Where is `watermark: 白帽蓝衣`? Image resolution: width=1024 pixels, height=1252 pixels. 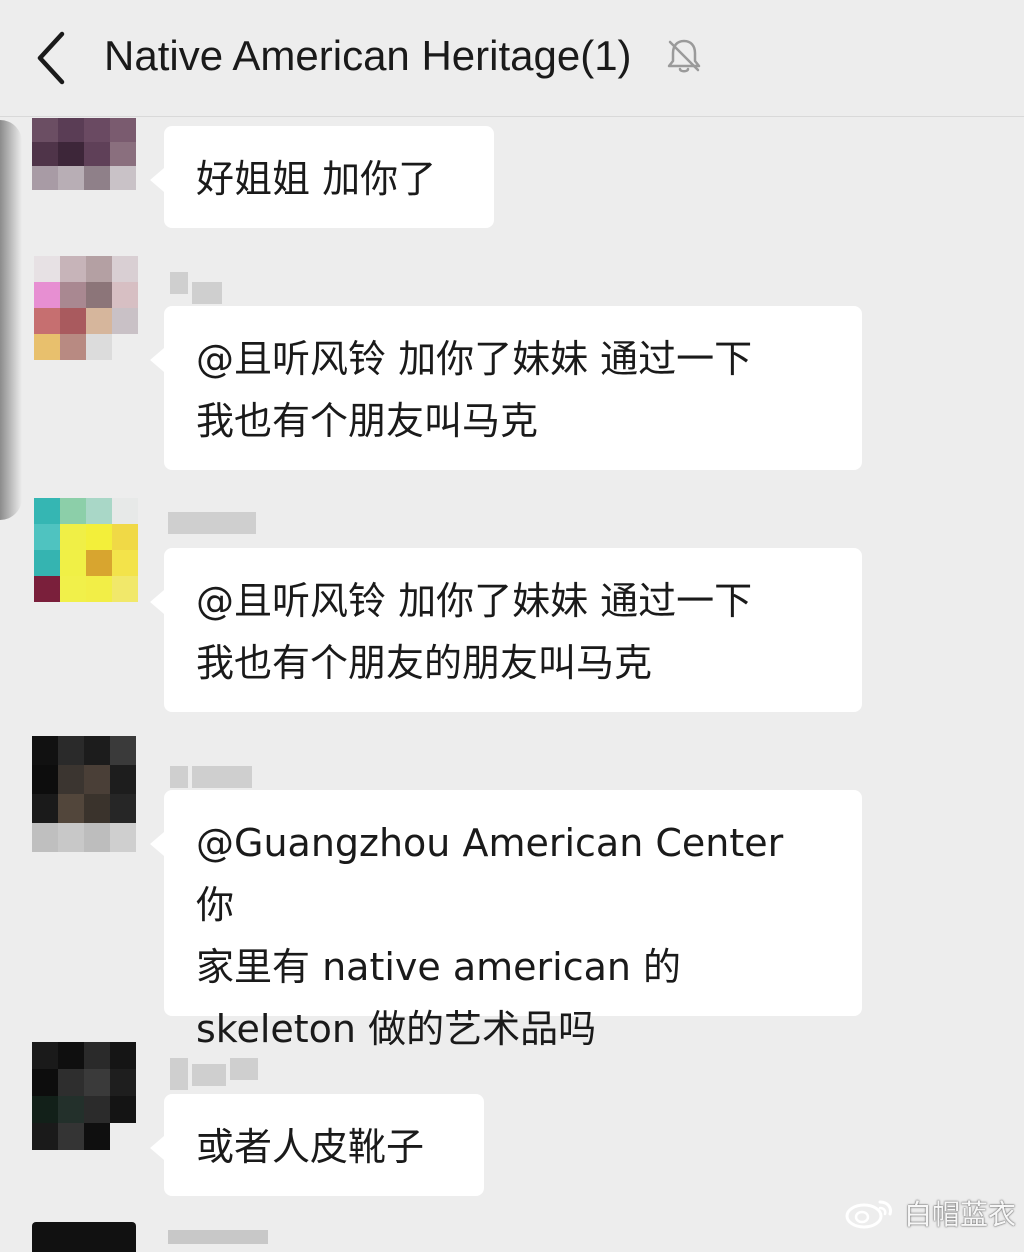
watermark: 白帽蓝衣 is located at coordinates (929, 1213).